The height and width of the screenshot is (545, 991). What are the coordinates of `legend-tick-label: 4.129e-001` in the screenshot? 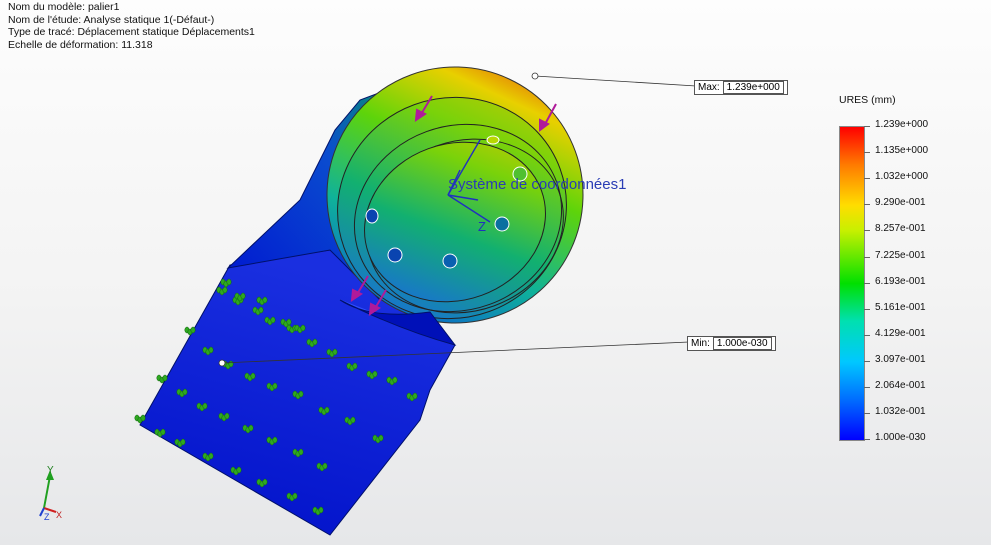 It's located at (900, 333).